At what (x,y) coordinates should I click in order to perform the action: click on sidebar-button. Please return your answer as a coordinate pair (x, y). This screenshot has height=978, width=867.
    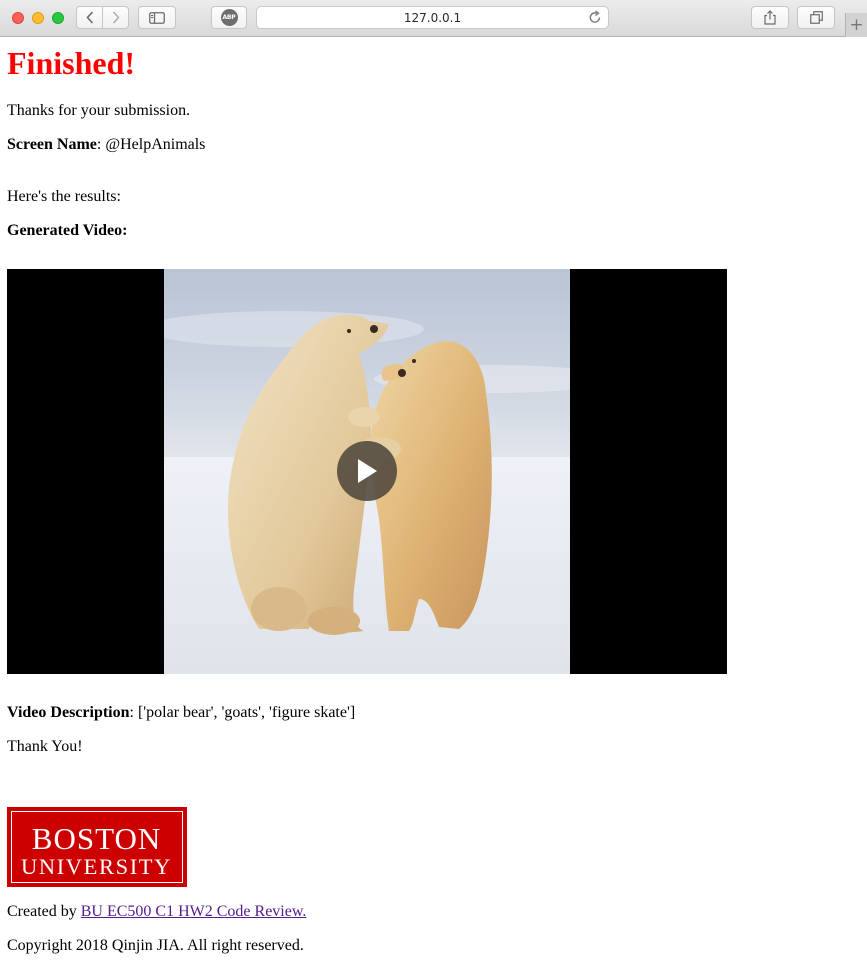
    Looking at the image, I should click on (157, 17).